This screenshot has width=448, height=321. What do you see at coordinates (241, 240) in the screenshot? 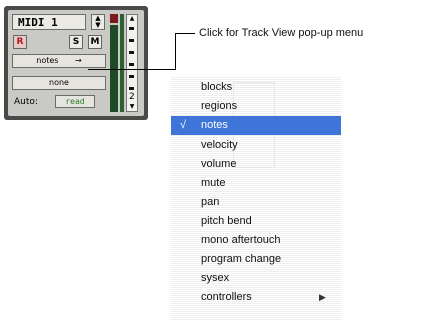
I see `menu-item-label: mono aftertouch` at bounding box center [241, 240].